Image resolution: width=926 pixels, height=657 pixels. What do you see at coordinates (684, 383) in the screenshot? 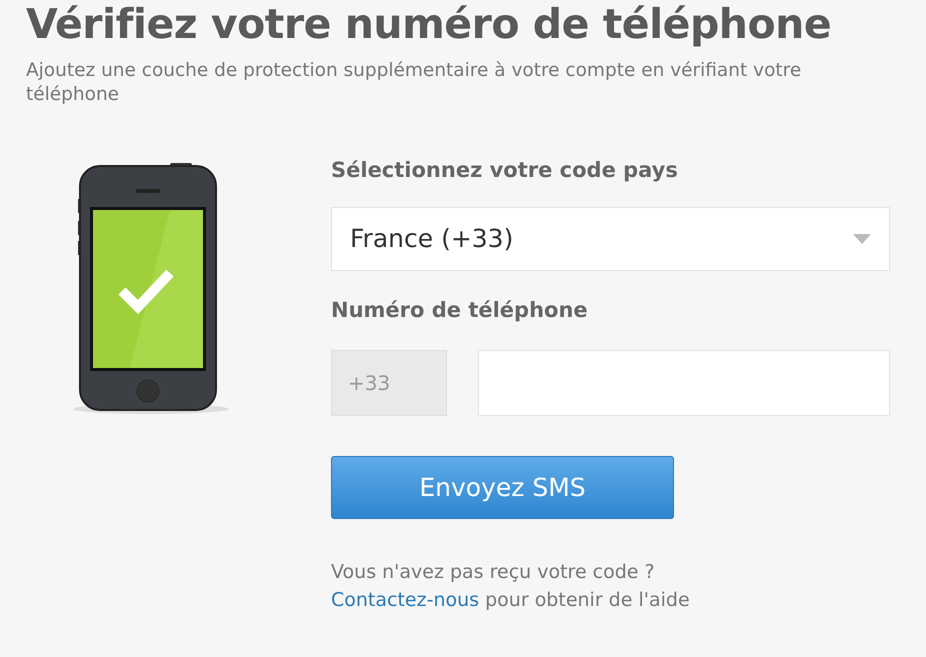
I see `phone-input` at bounding box center [684, 383].